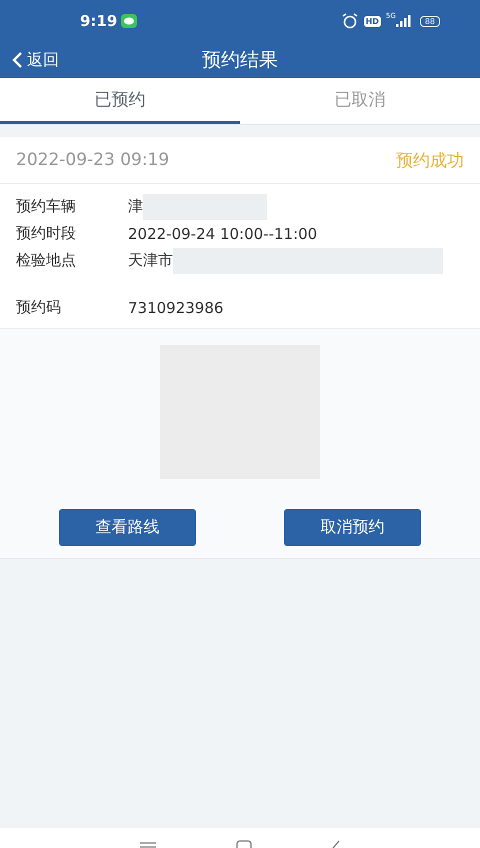 The height and width of the screenshot is (848, 480). Describe the element at coordinates (148, 845) in the screenshot. I see `menu-icon` at that location.